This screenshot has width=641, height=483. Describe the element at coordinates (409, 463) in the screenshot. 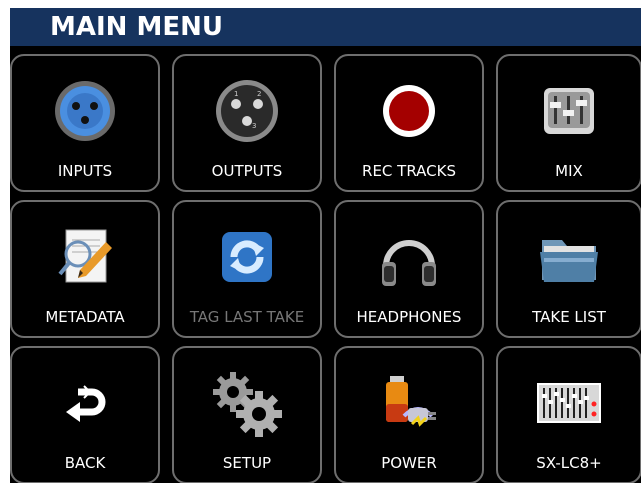

I see `tile-label: POWER` at that location.